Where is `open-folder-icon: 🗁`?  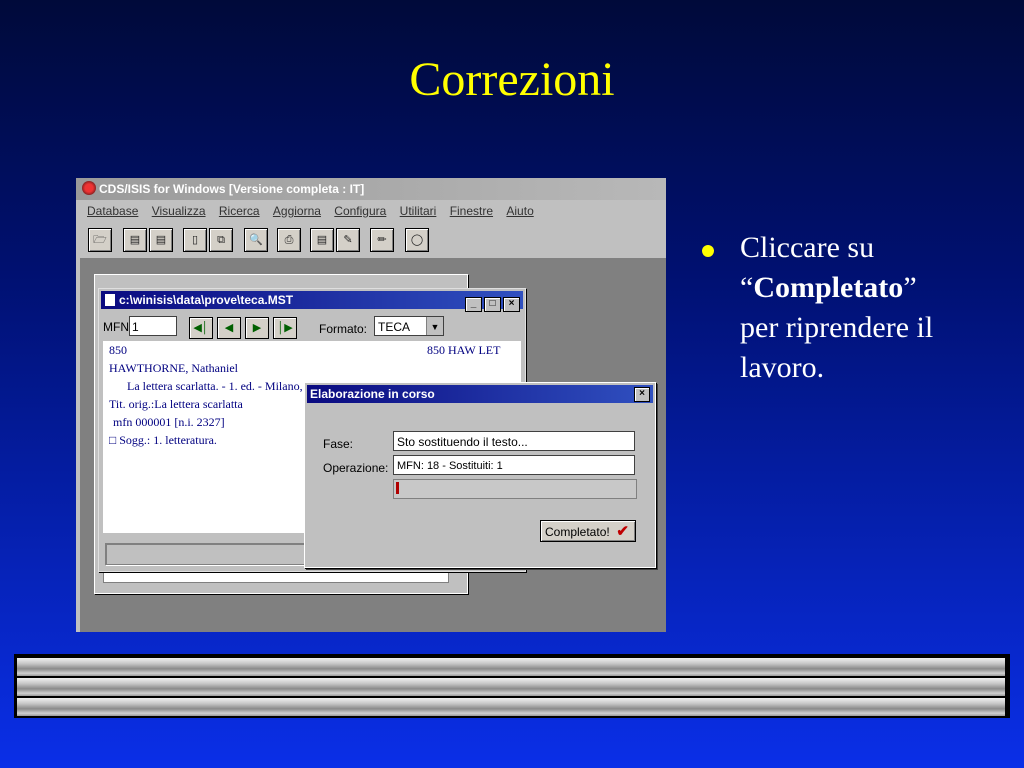
open-folder-icon: 🗁 is located at coordinates (100, 240).